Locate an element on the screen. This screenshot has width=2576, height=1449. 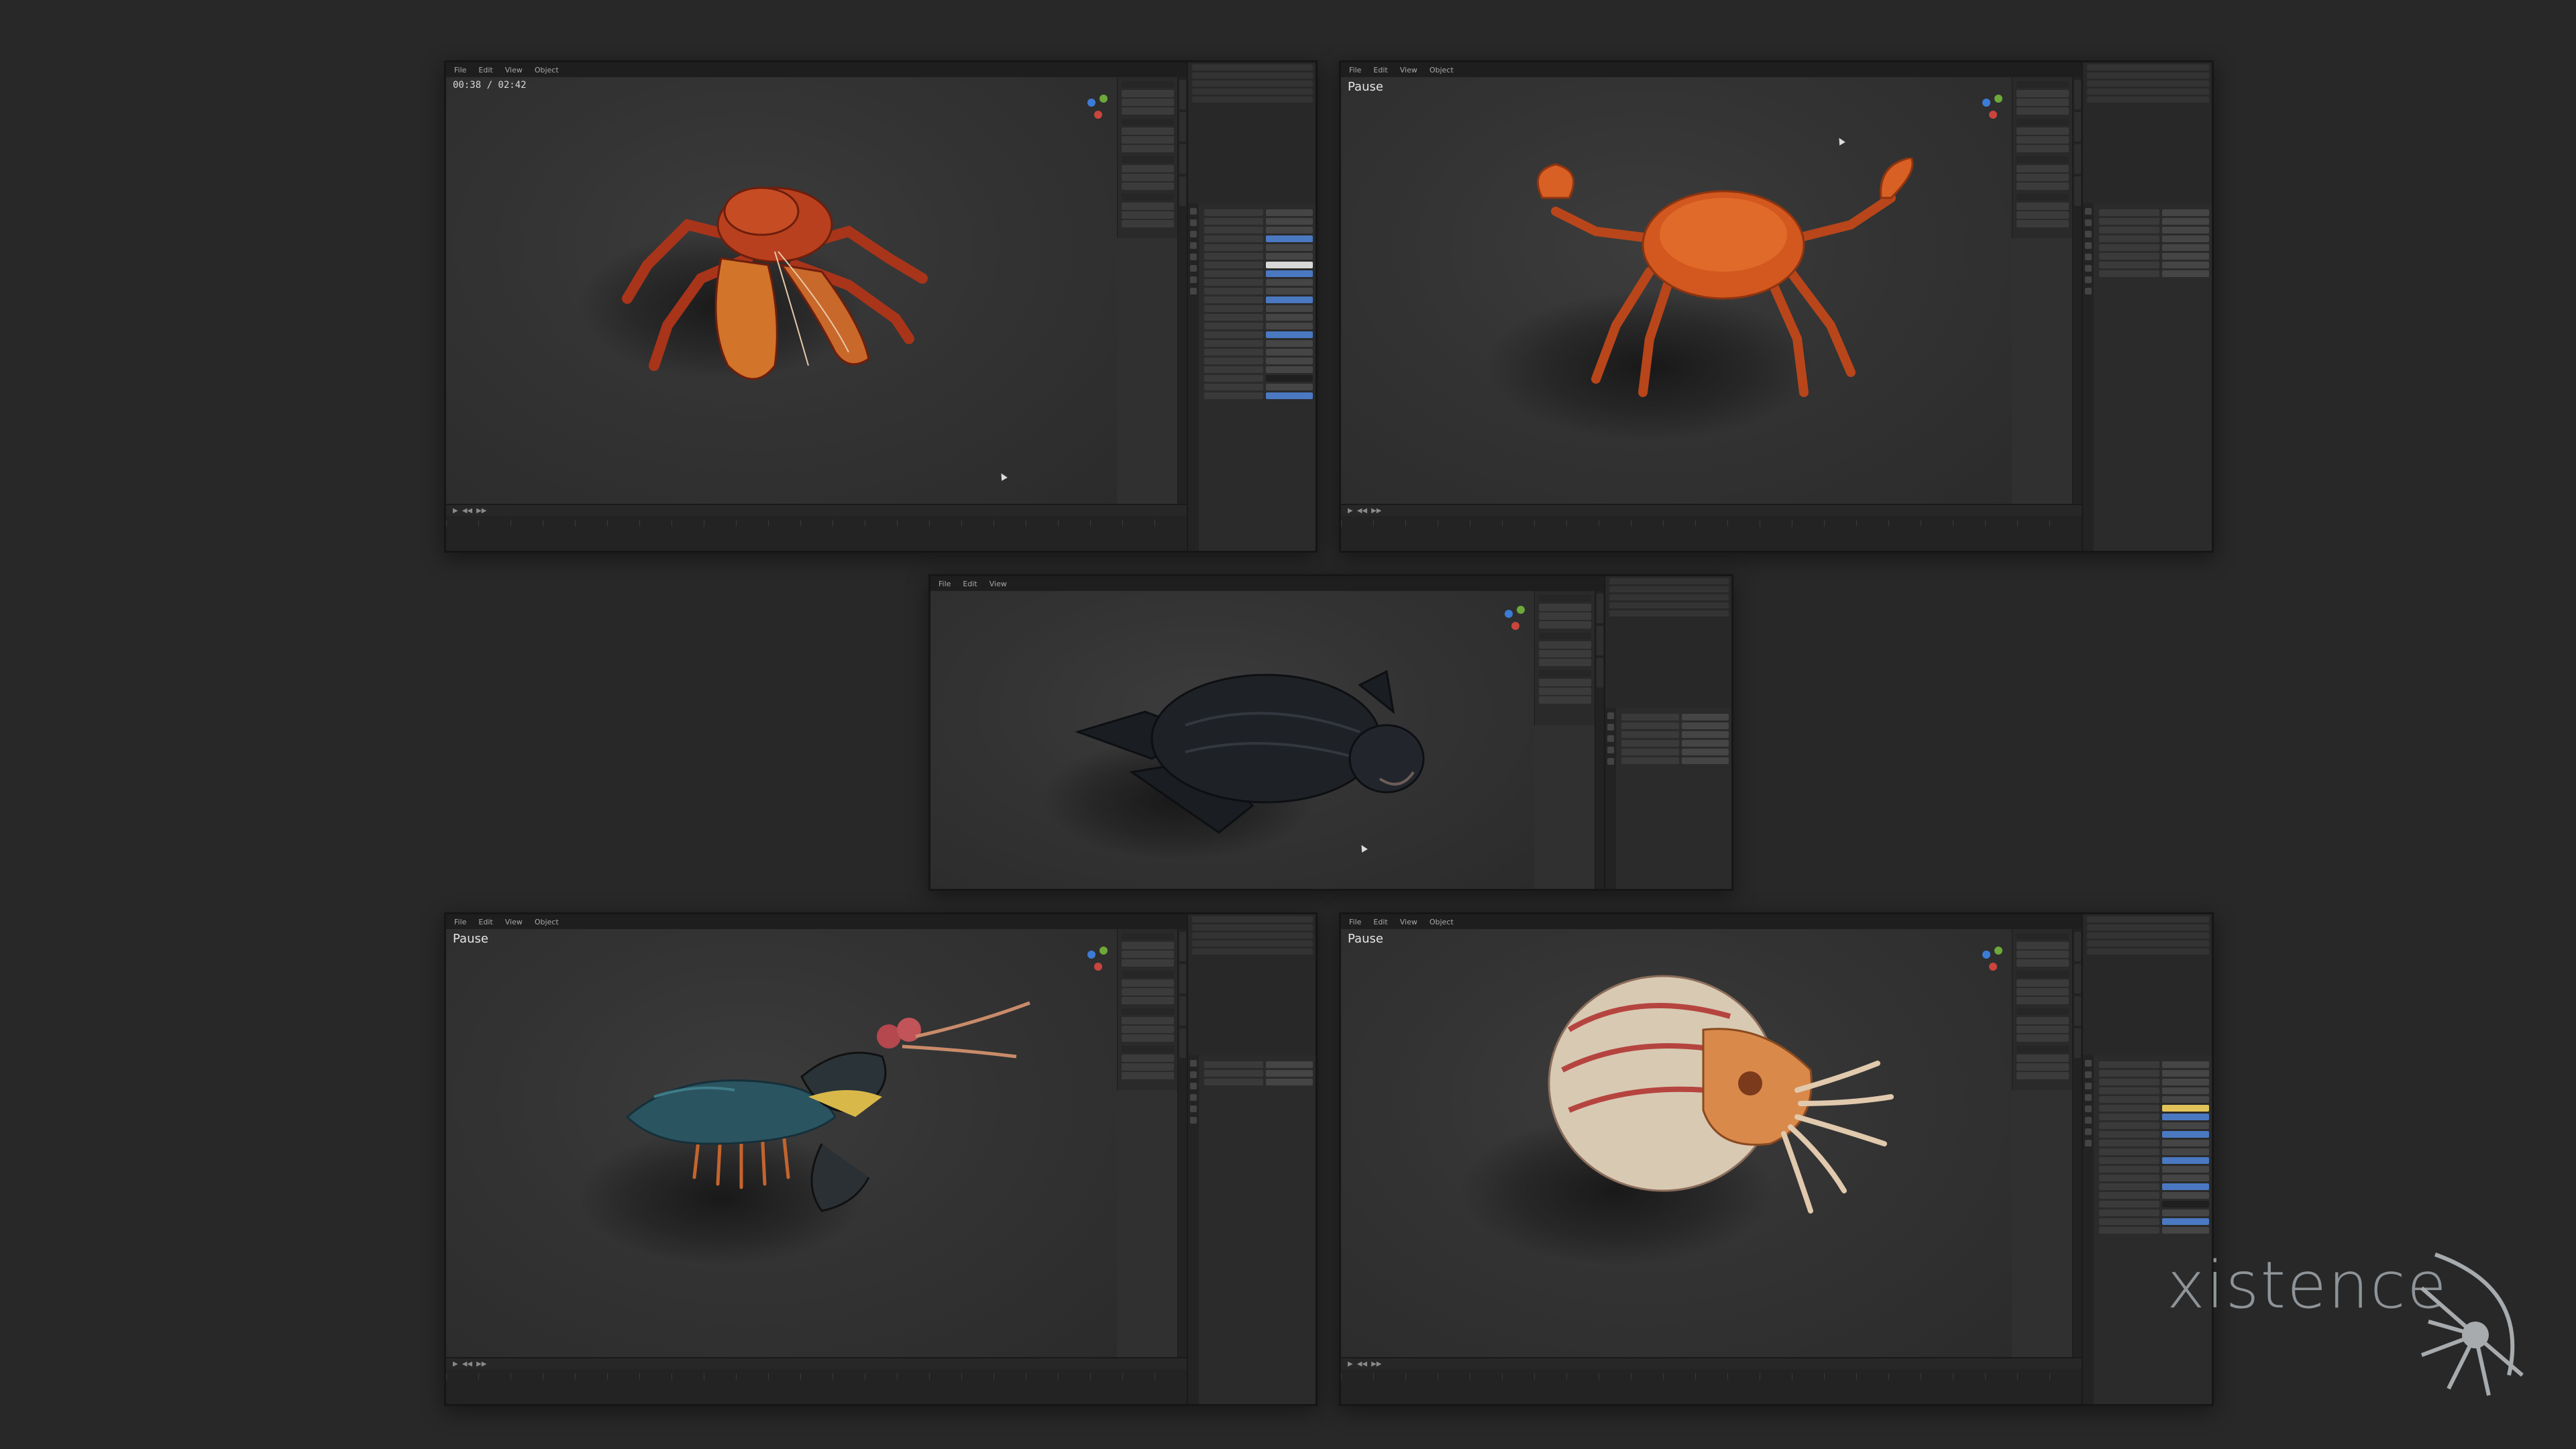
watermark-logo-icon is located at coordinates (2472, 1324).